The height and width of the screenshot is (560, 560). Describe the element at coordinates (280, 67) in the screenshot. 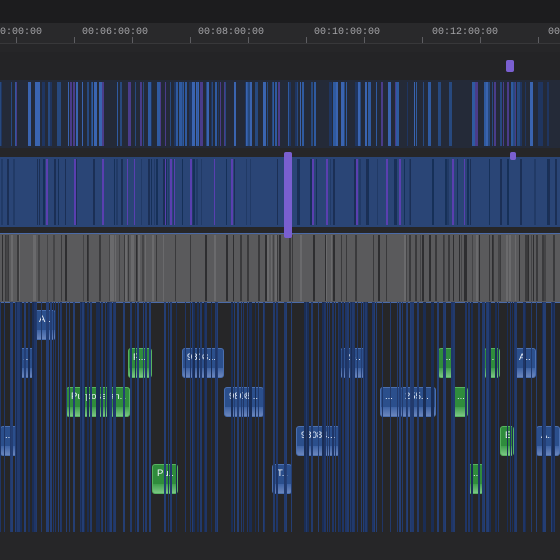

I see `connected-clip-track` at that location.